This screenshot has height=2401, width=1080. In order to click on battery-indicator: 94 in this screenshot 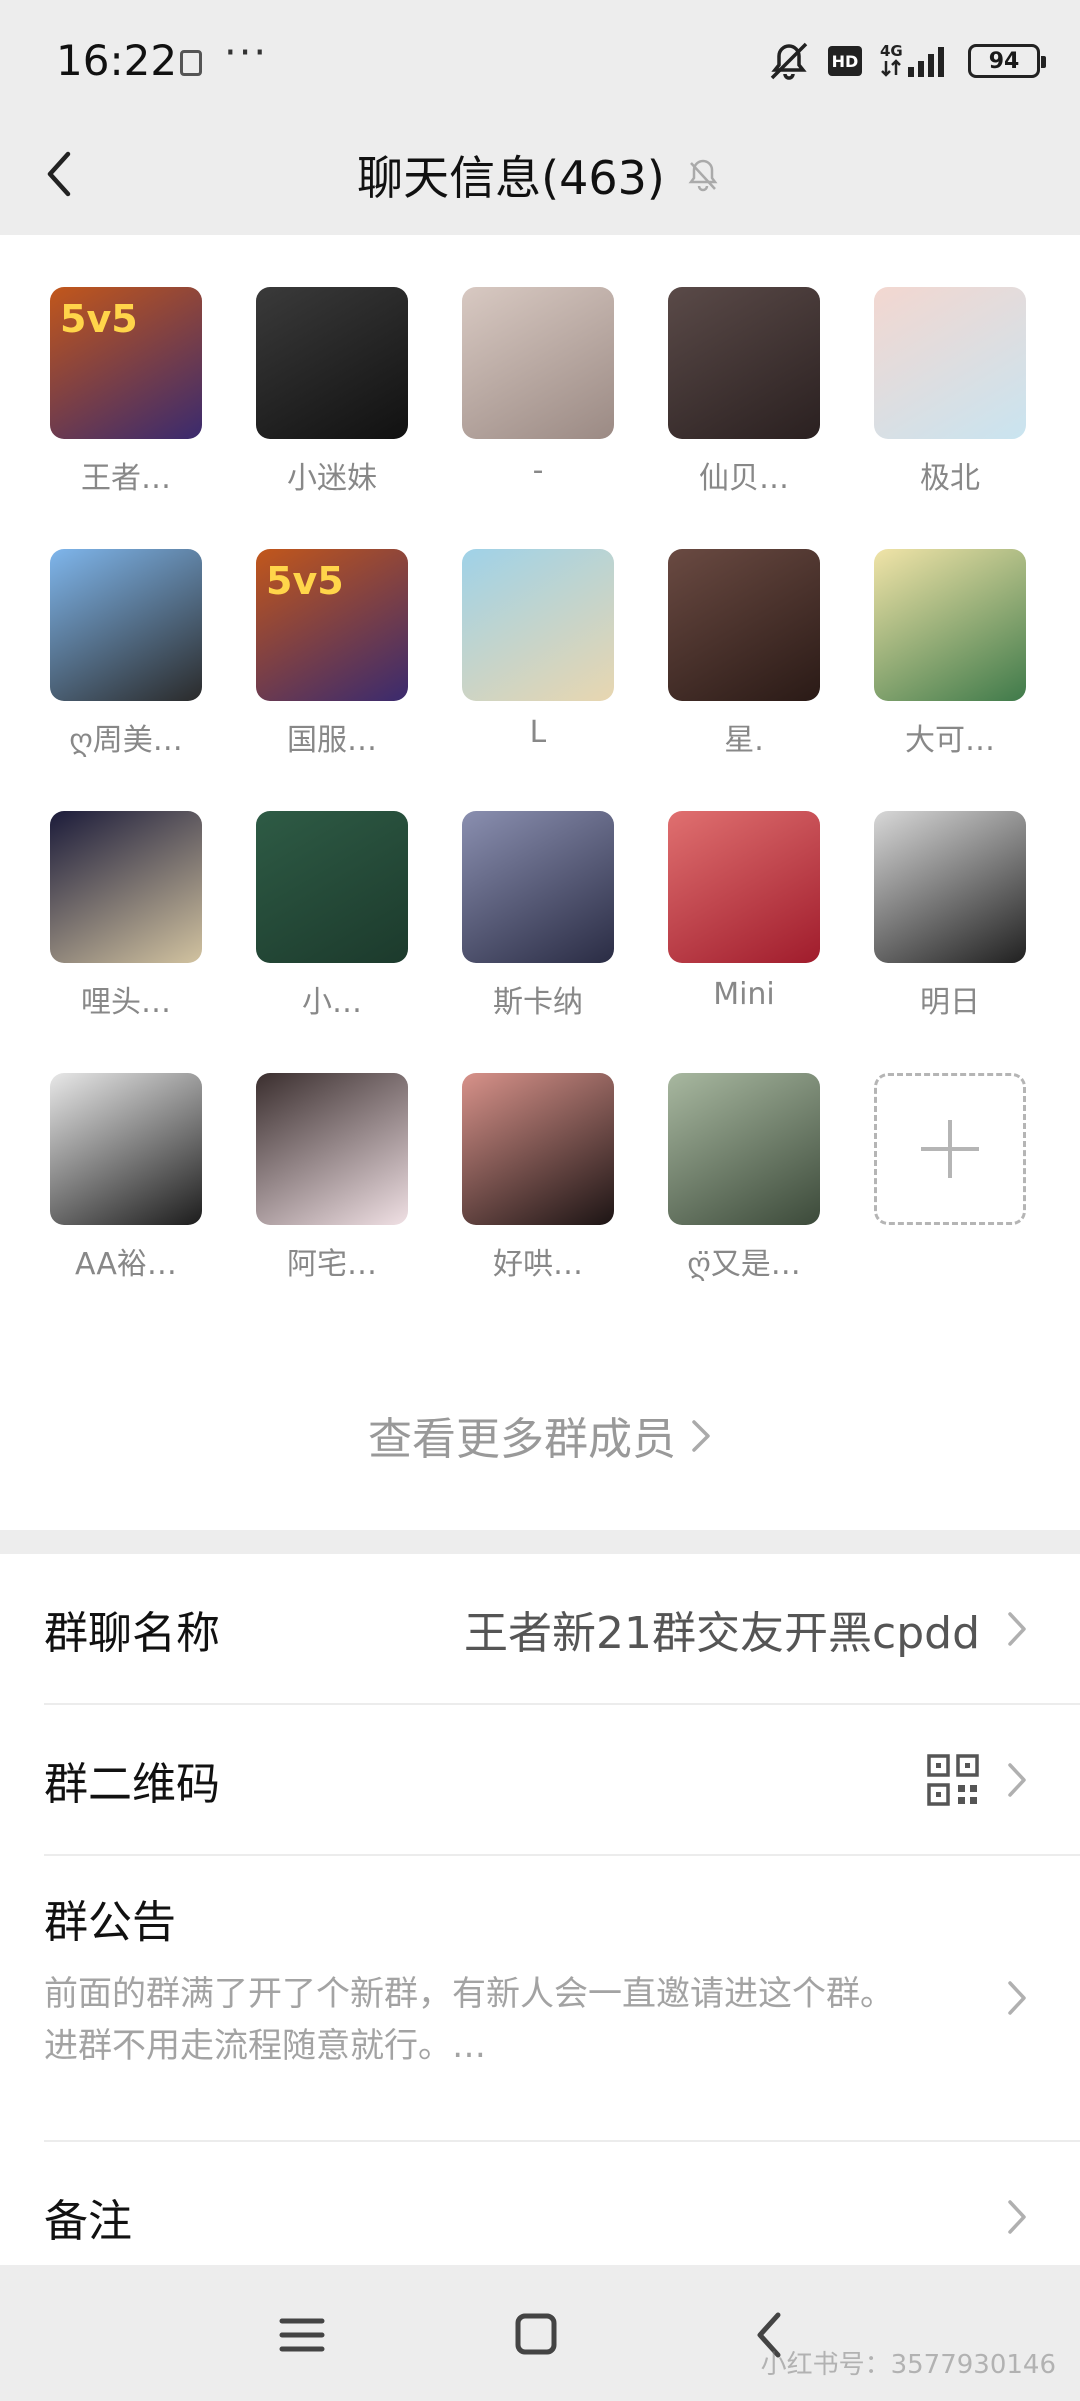, I will do `click(1007, 61)`.